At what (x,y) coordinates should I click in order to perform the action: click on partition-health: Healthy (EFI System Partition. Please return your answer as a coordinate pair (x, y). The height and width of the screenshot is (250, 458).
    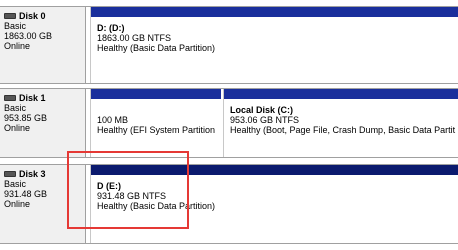
    Looking at the image, I should click on (156, 130).